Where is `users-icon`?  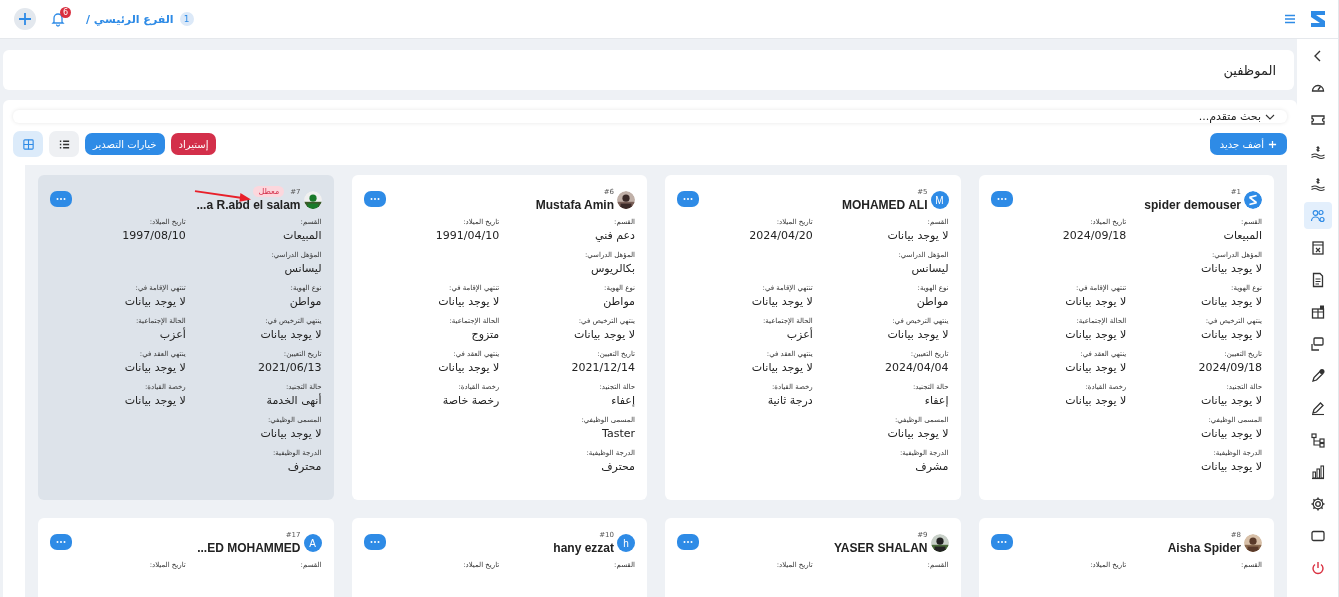 users-icon is located at coordinates (1317, 215).